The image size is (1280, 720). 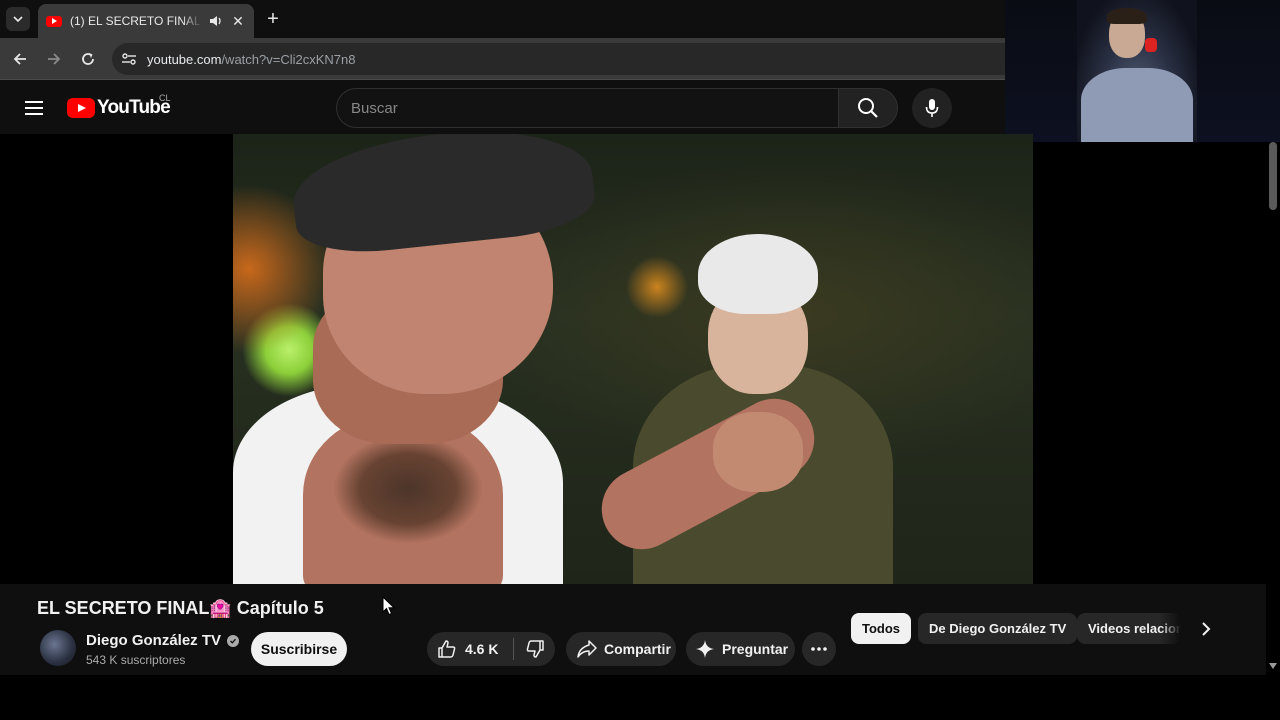 I want to click on like-button: 4.6 K, so click(x=470, y=649).